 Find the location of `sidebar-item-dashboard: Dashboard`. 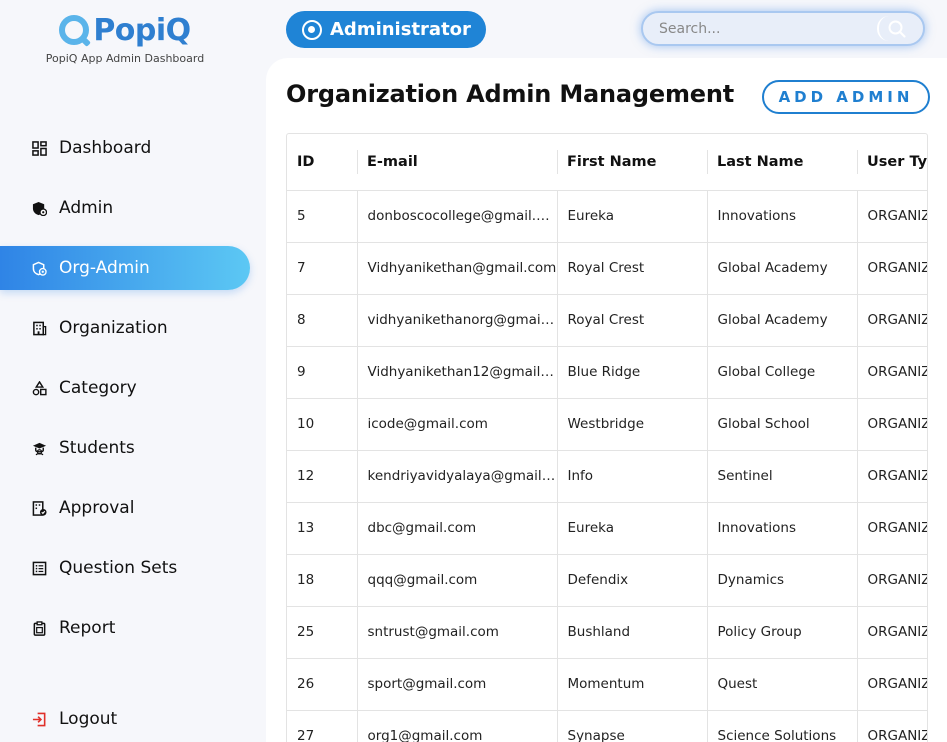

sidebar-item-dashboard: Dashboard is located at coordinates (125, 148).